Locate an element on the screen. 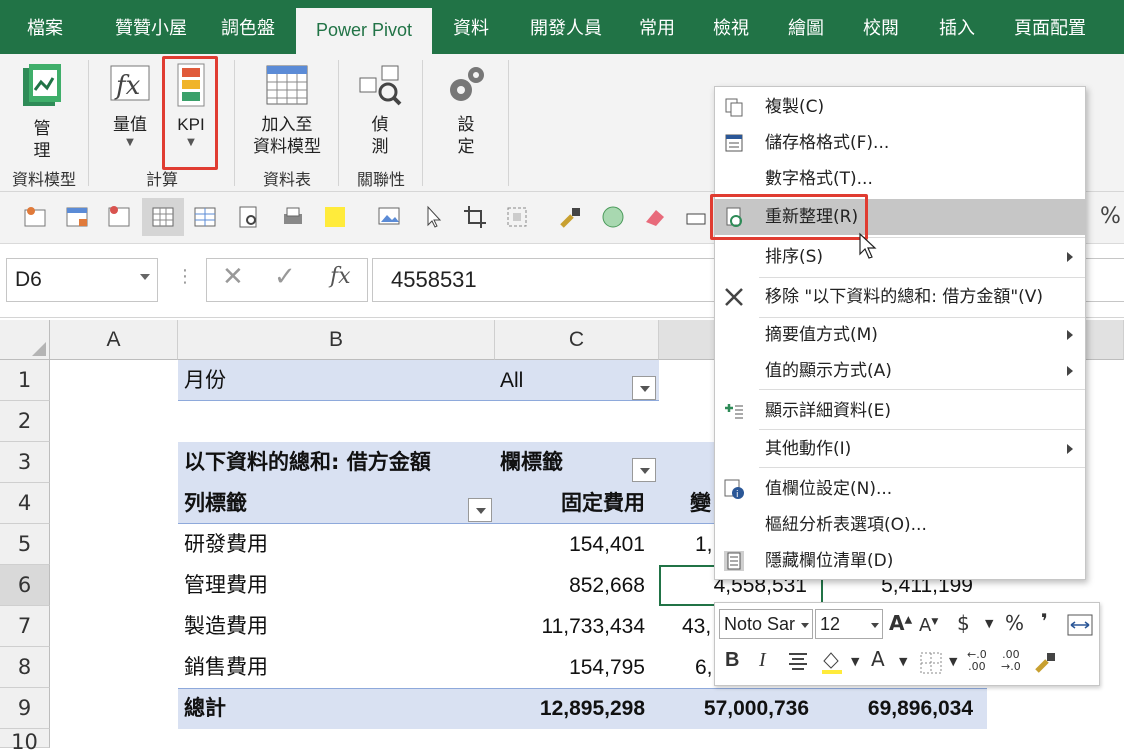 This screenshot has height=755, width=1124. menu-item-sort: 排序(S) is located at coordinates (900, 257).